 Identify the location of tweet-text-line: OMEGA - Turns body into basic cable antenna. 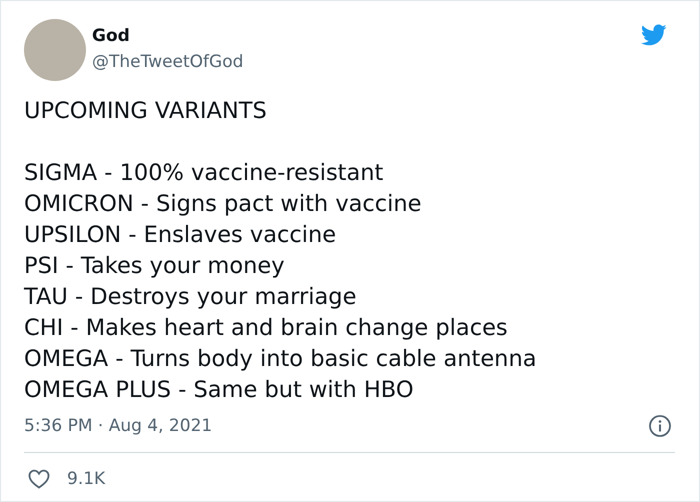
(280, 359).